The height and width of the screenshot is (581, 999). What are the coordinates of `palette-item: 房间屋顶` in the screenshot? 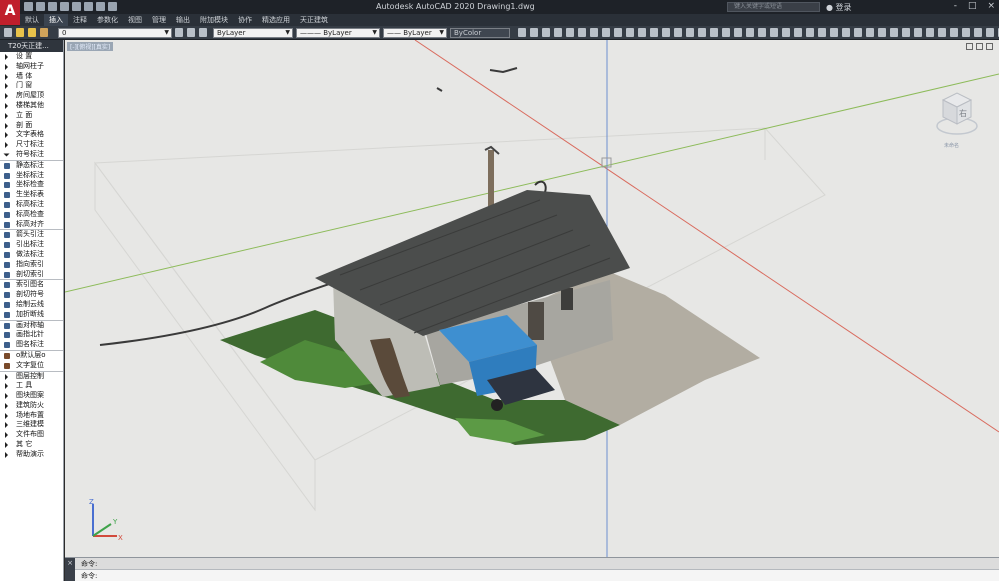 It's located at (31, 96).